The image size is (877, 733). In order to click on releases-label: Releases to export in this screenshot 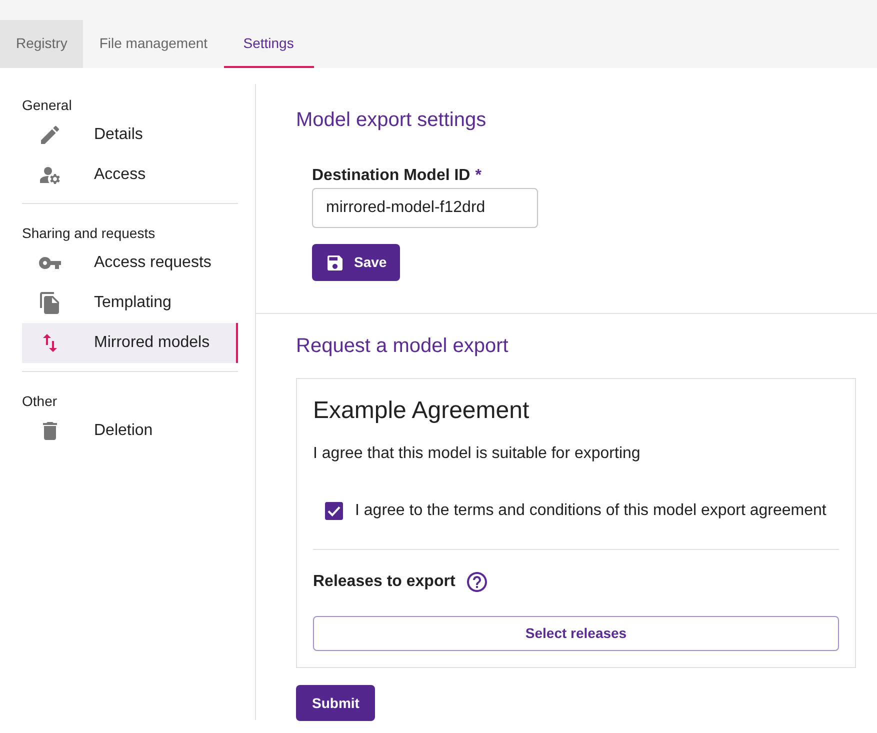, I will do `click(384, 582)`.